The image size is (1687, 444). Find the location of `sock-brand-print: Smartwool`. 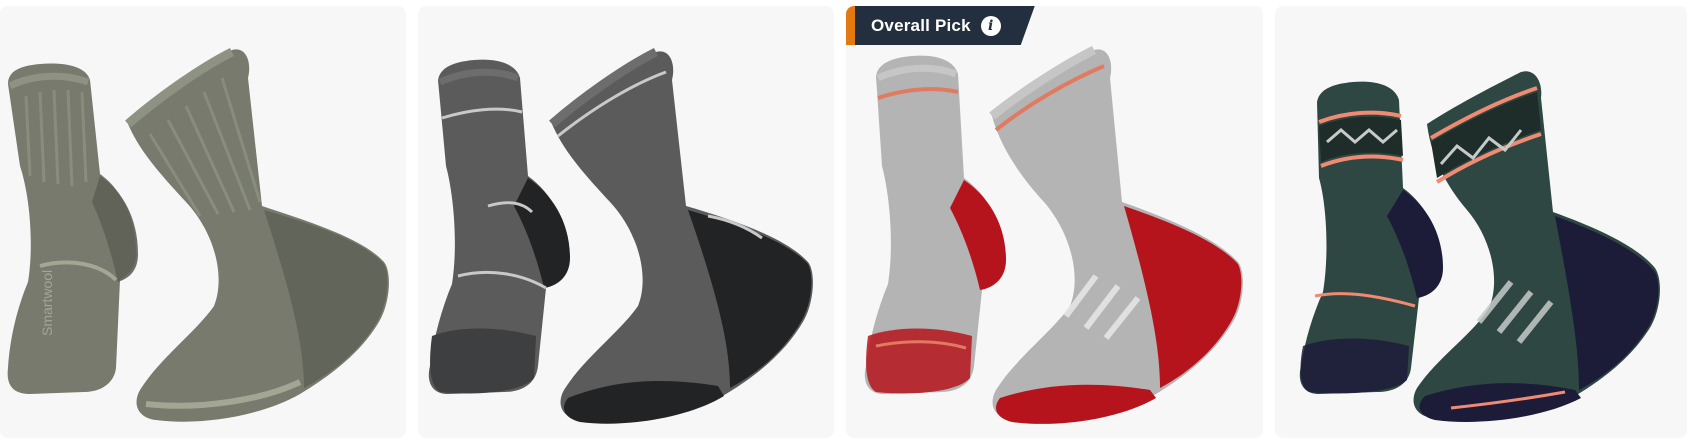

sock-brand-print: Smartwool is located at coordinates (47, 303).